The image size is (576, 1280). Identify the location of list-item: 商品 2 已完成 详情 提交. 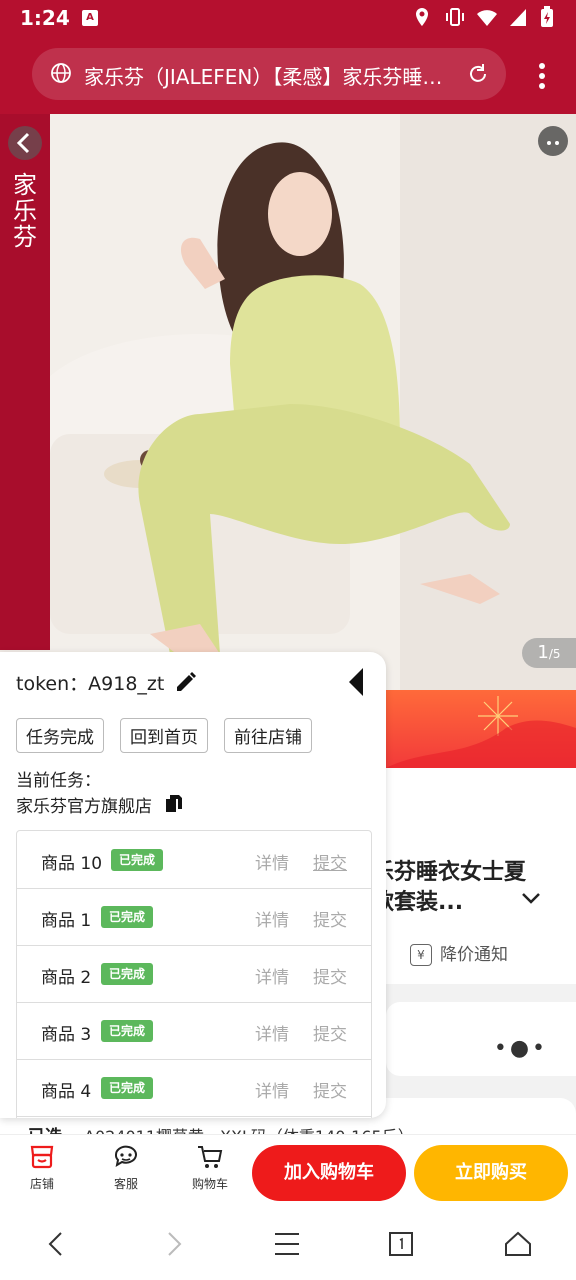
(194, 974).